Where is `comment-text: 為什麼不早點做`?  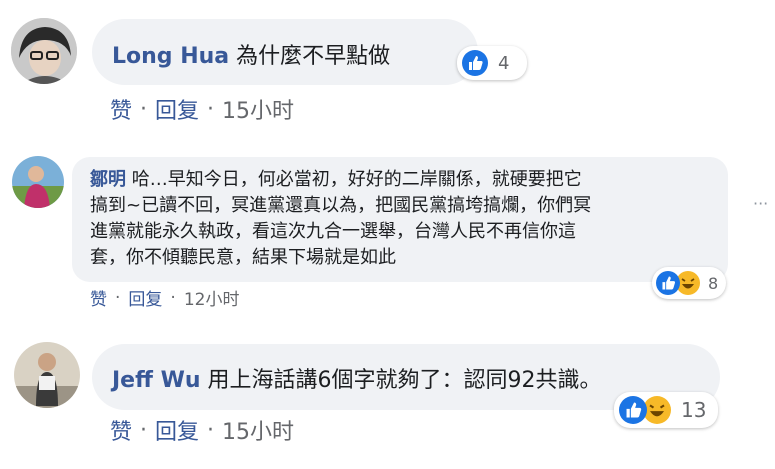 comment-text: 為什麼不早點做 is located at coordinates (313, 56).